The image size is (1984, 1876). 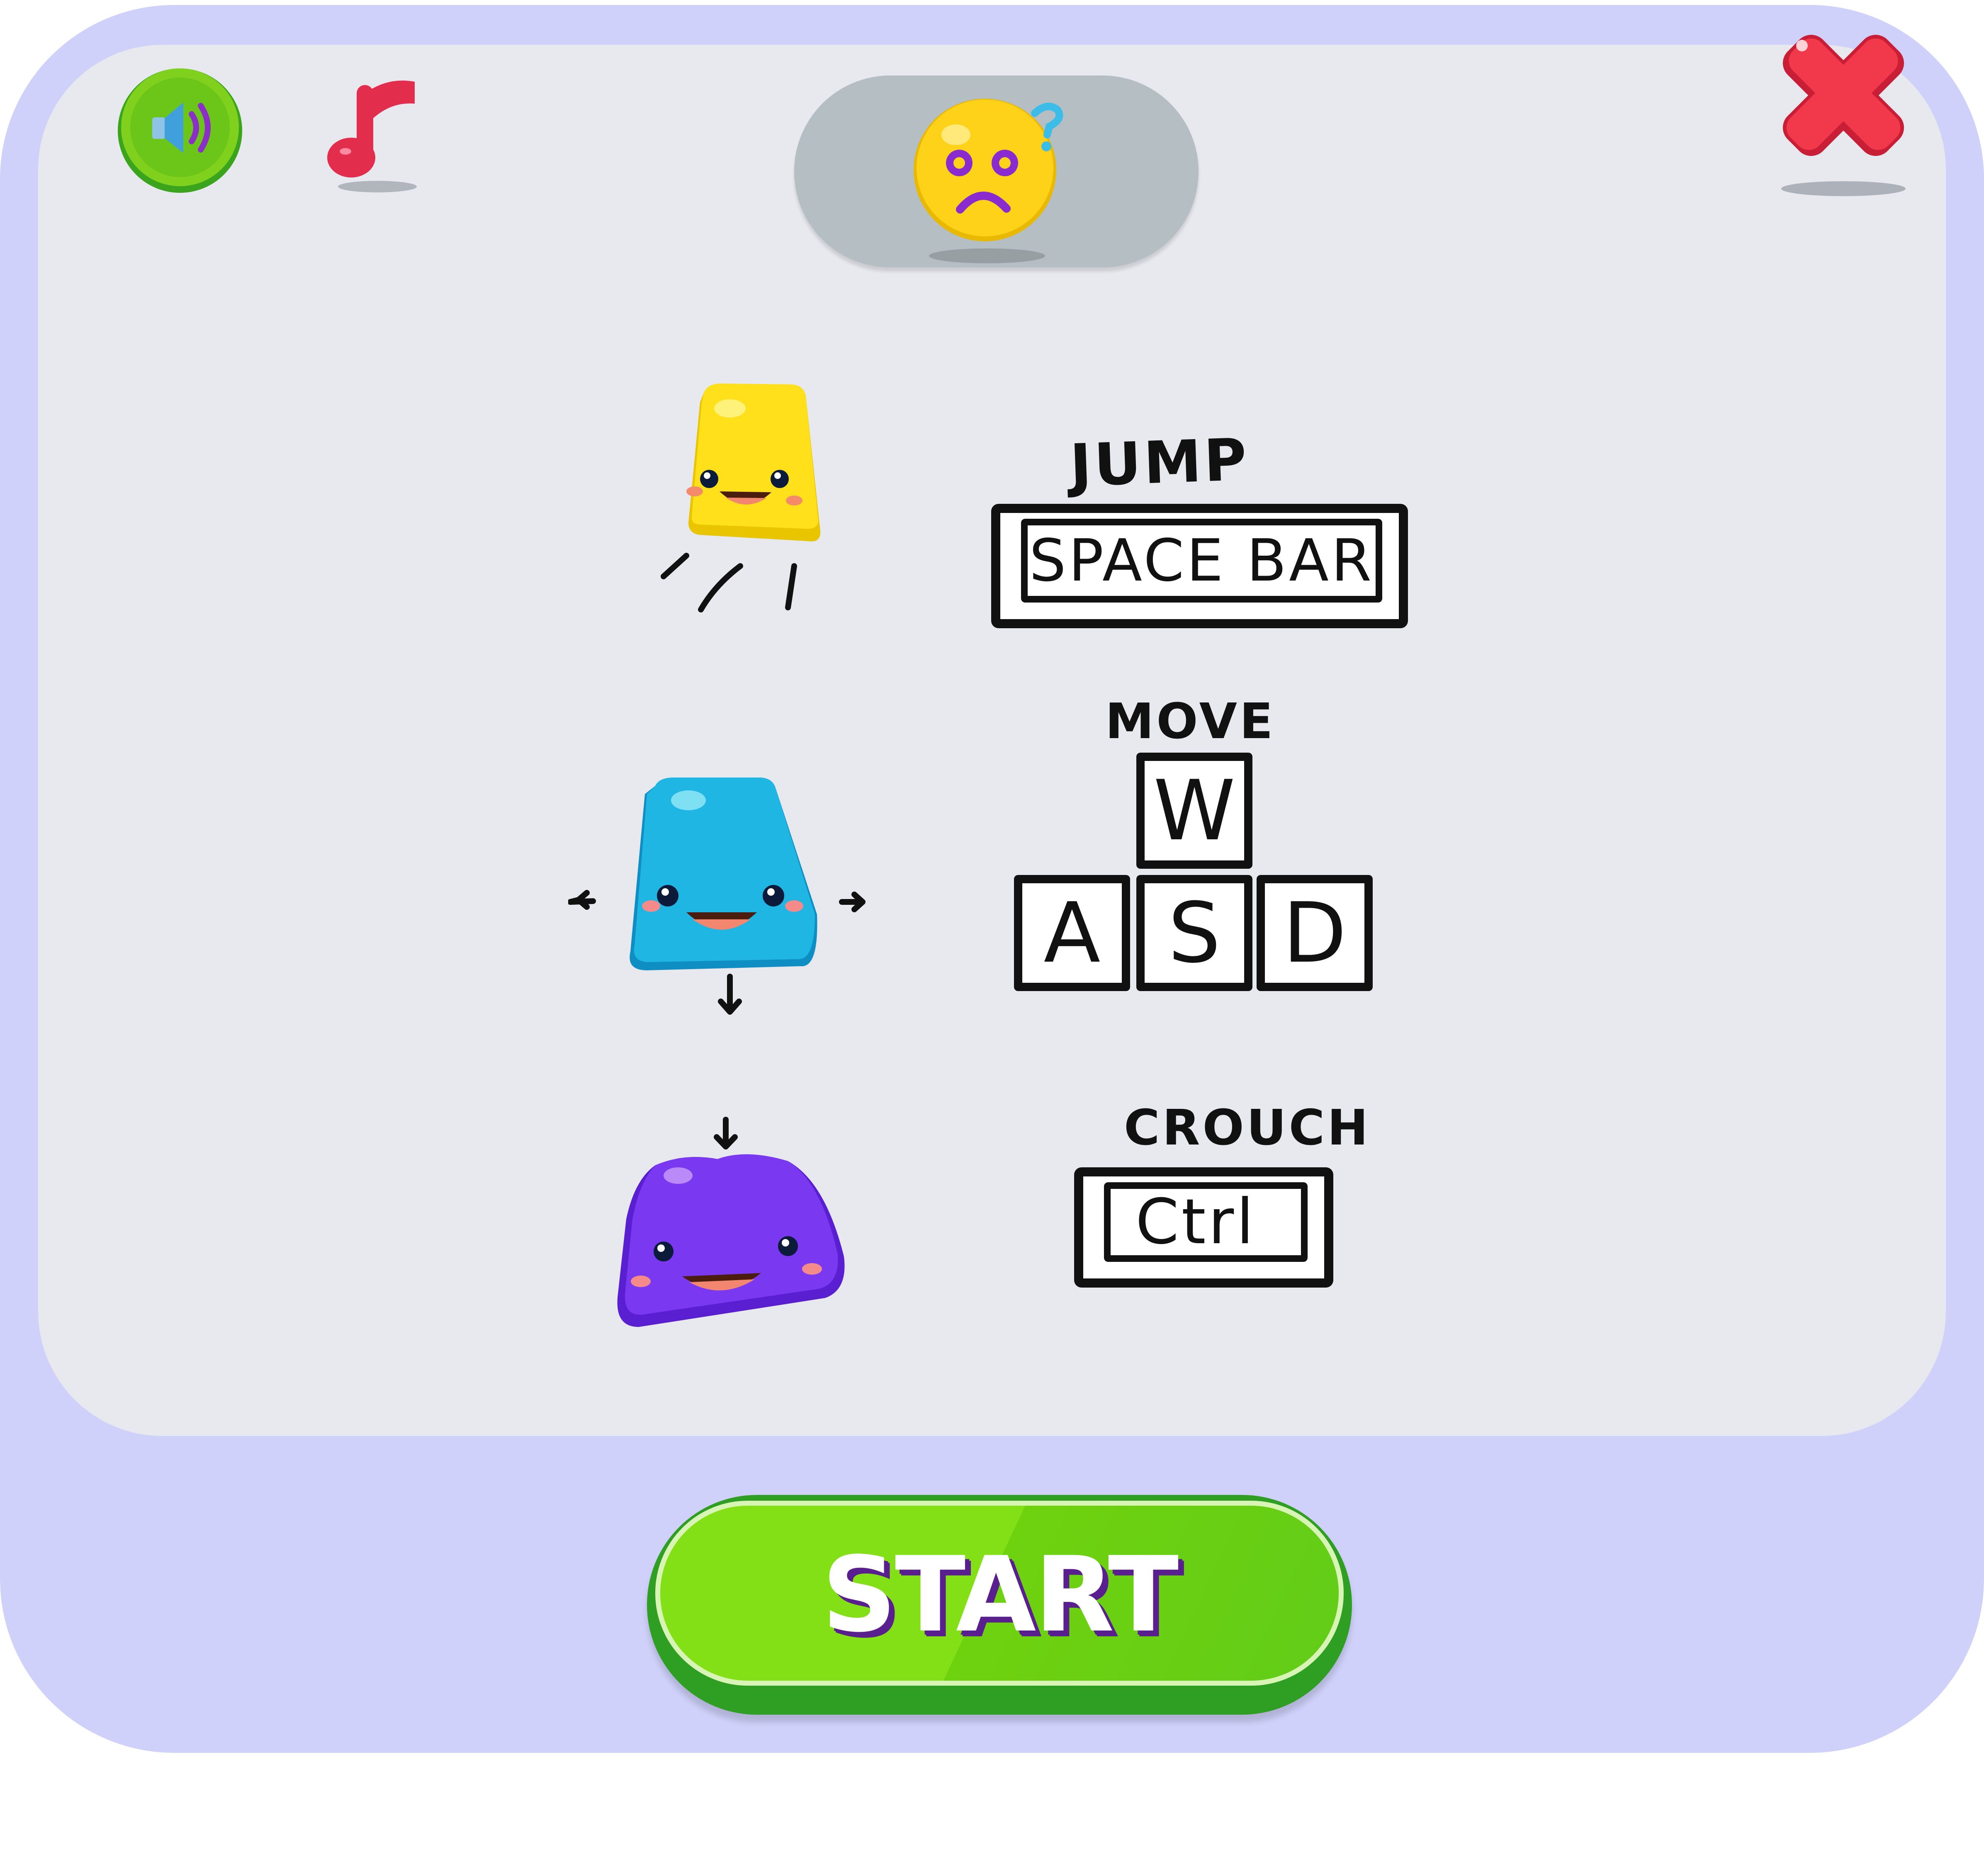 I want to click on purple-jelly-character, so click(x=734, y=1219).